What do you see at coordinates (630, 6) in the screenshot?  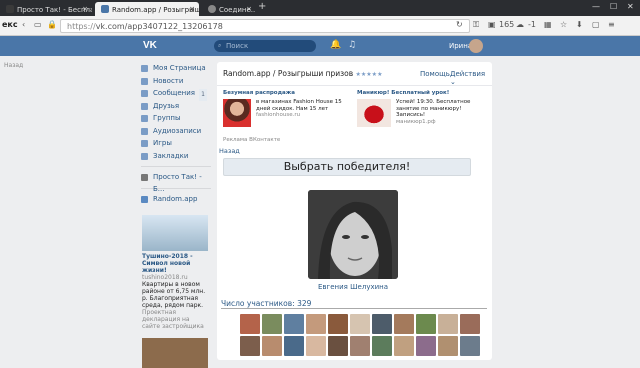 I see `close-window-icon: ✕` at bounding box center [630, 6].